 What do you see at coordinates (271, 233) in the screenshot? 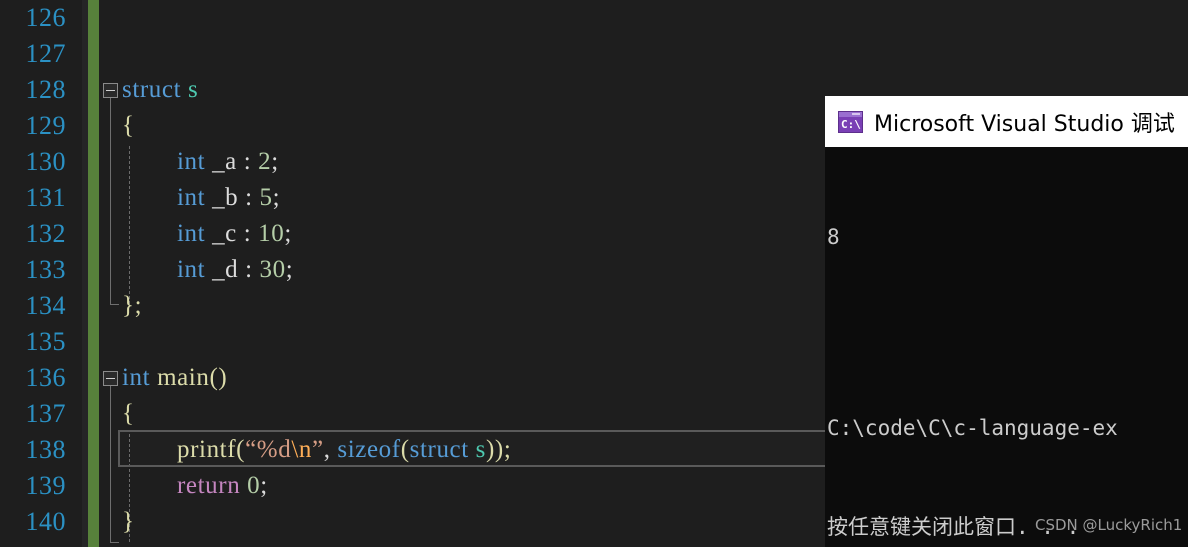
I see `token-bitwidth-c: 10` at bounding box center [271, 233].